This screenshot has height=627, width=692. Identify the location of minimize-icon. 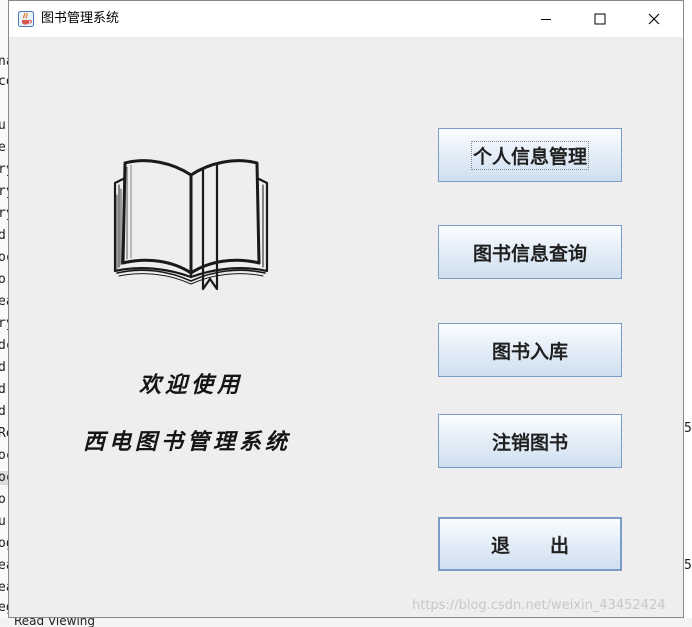
(546, 19).